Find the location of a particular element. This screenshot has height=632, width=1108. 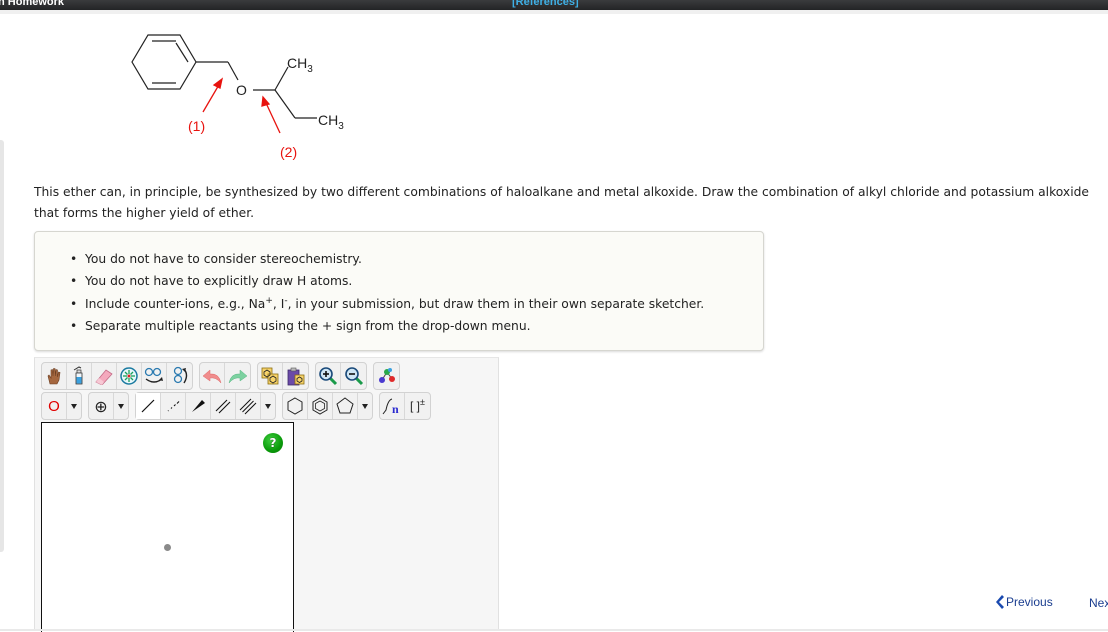

paste-button is located at coordinates (295, 376).